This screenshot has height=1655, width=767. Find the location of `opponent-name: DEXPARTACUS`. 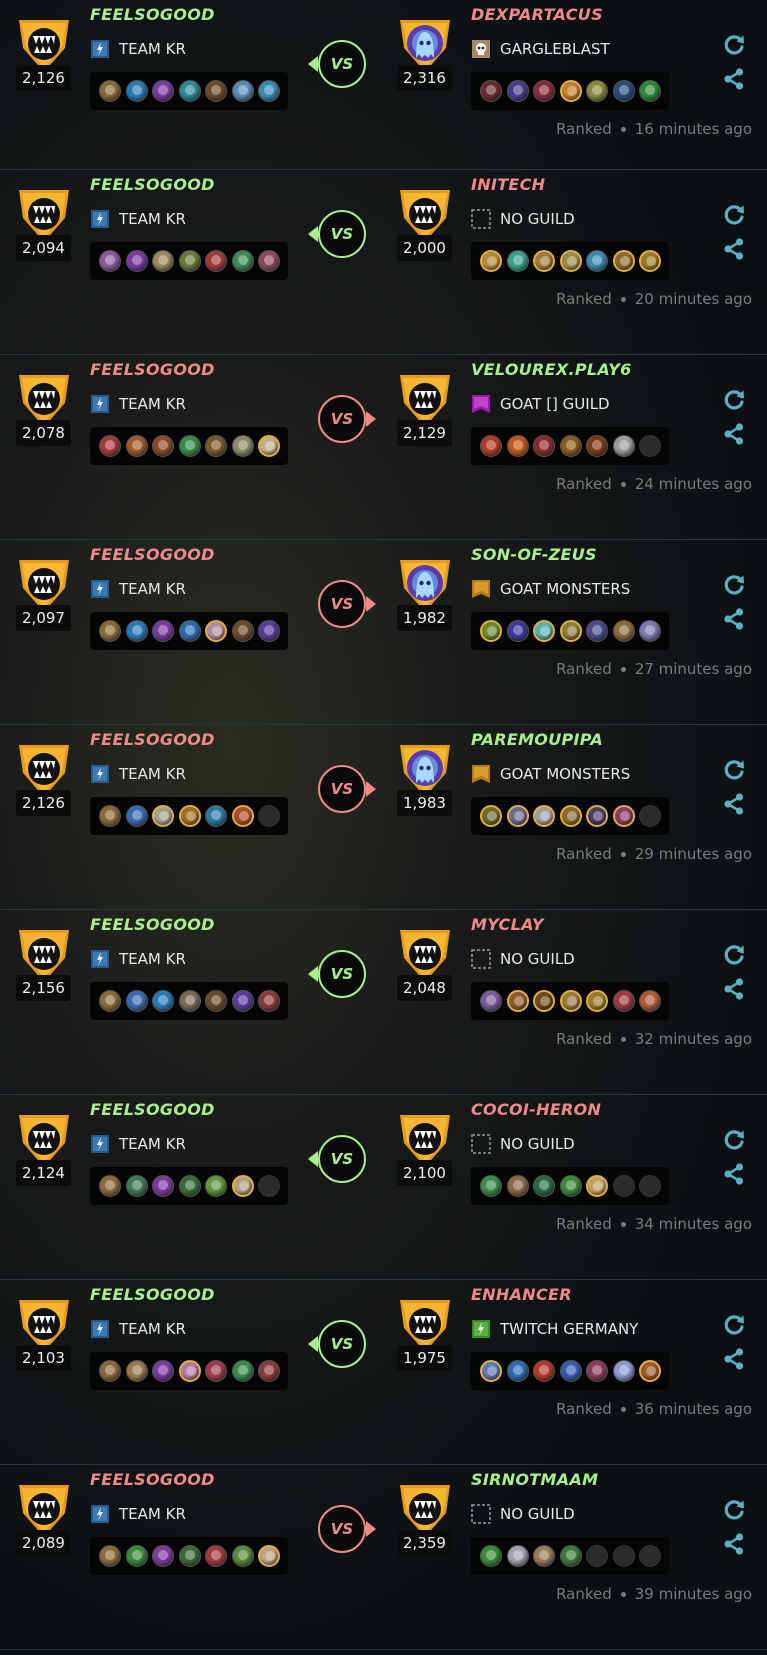

opponent-name: DEXPARTACUS is located at coordinates (537, 14).